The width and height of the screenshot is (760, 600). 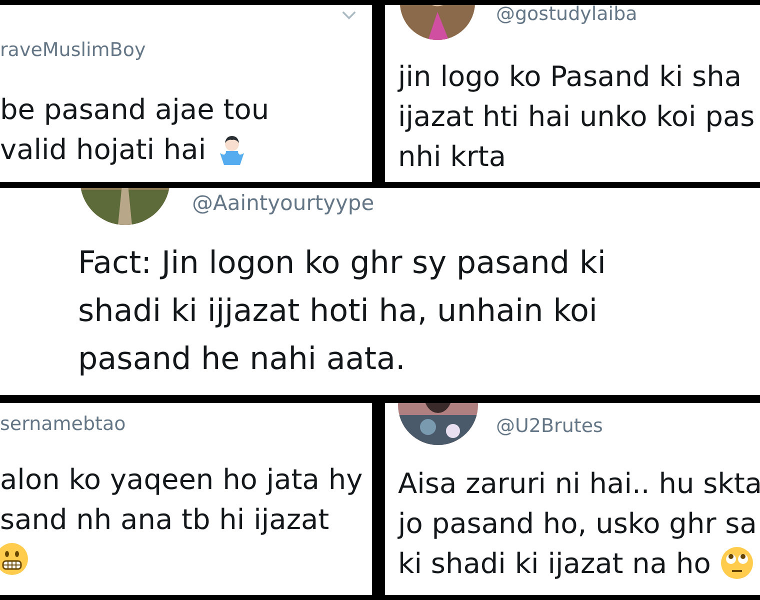 I want to click on username: @Aaintyourtyype, so click(x=283, y=203).